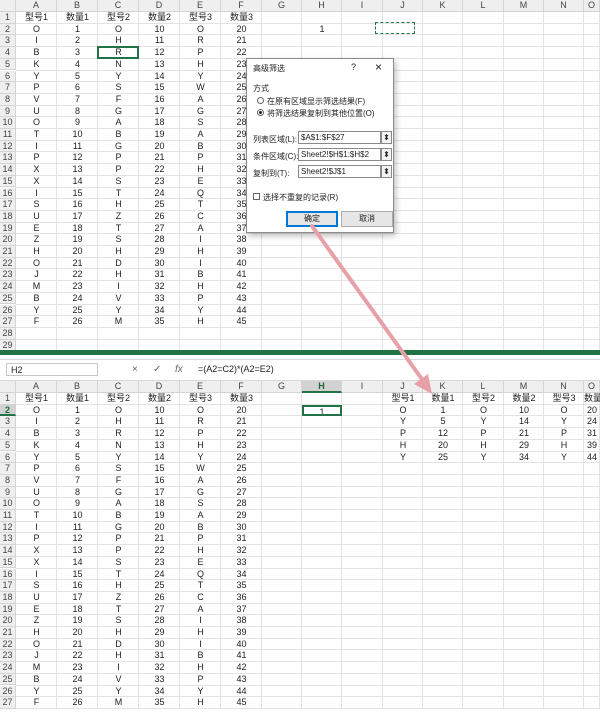 This screenshot has width=600, height=716. Describe the element at coordinates (443, 387) in the screenshot. I see `column-header-k: K` at that location.